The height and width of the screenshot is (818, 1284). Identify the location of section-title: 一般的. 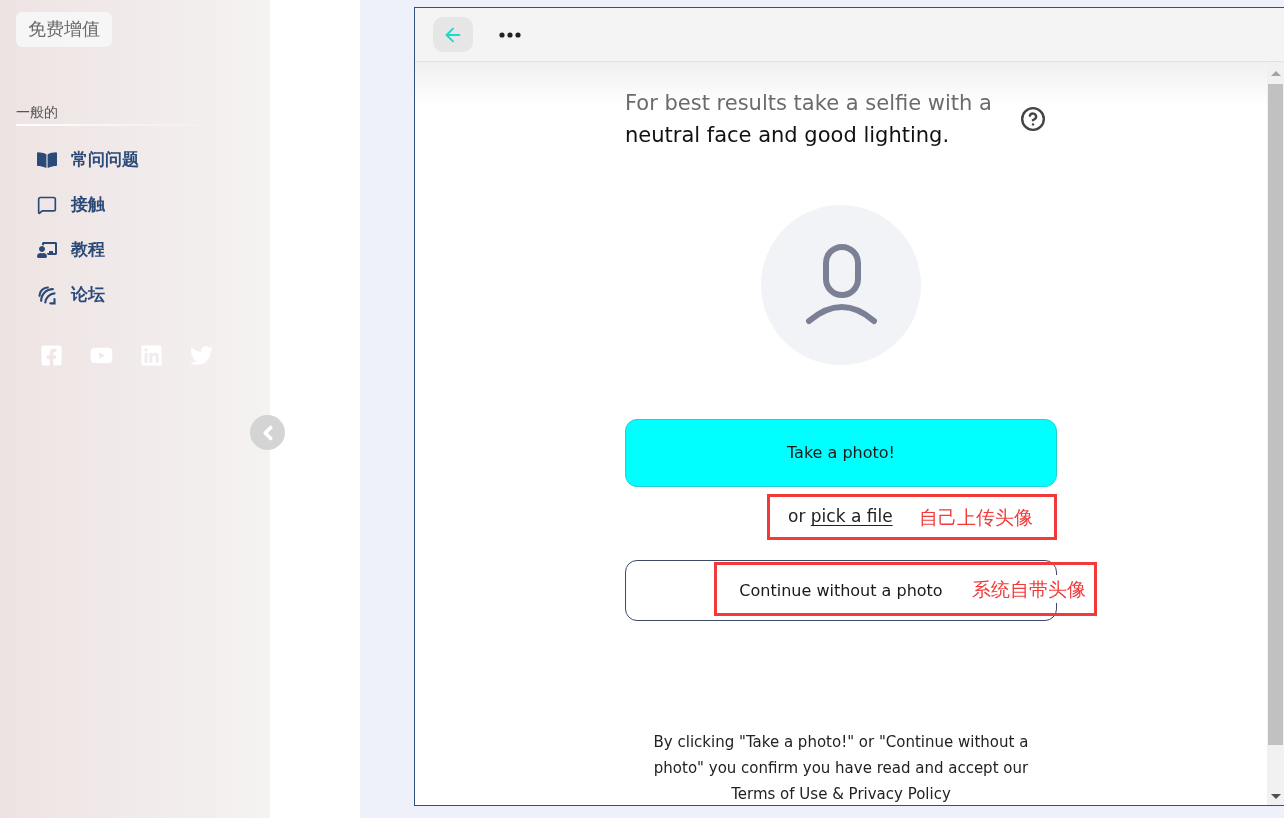
(37, 112).